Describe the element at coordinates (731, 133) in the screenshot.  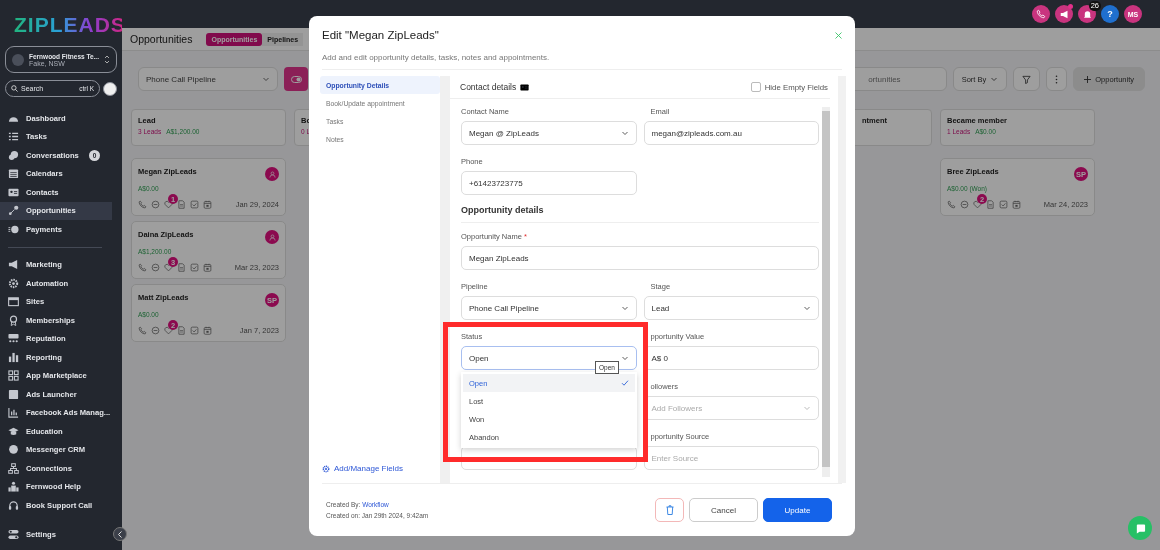
I see `input-field: megan@zipleads.com.au` at that location.